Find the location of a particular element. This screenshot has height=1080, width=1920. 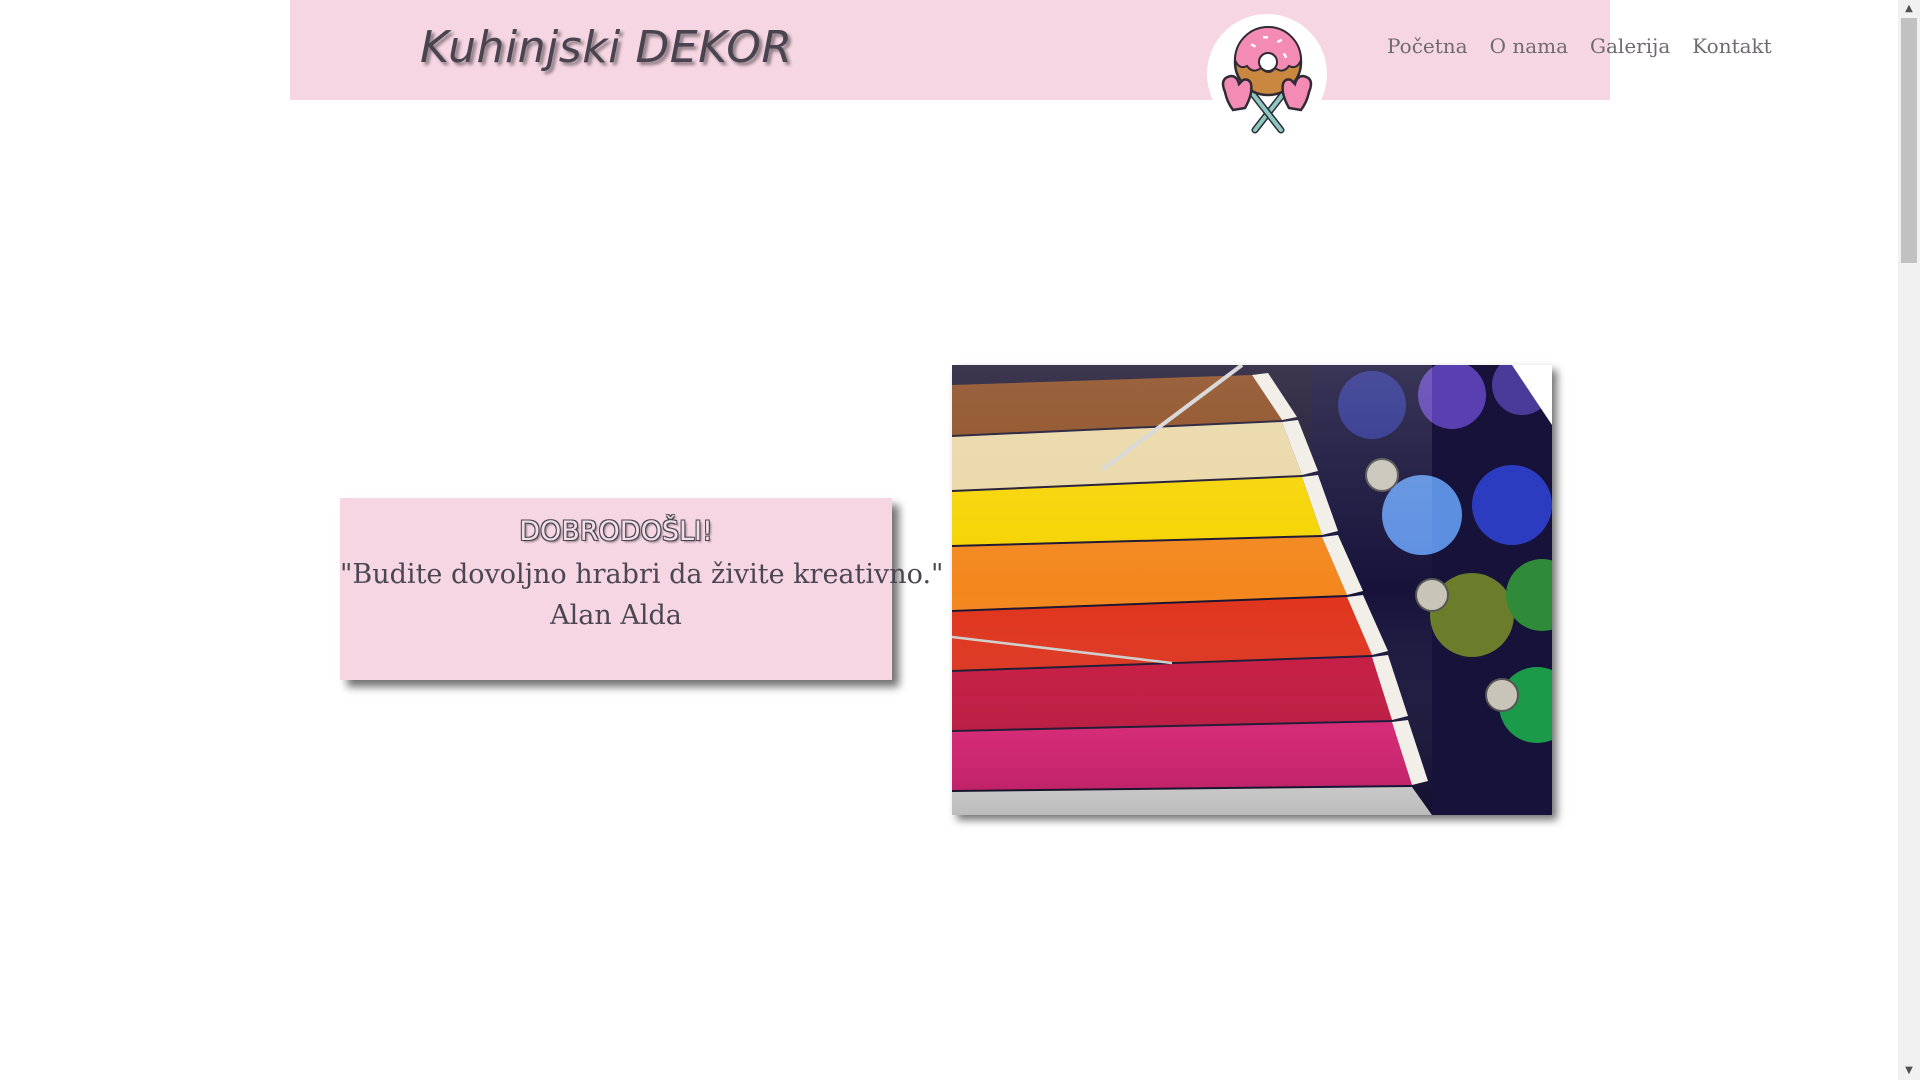

scroll-down-icon: ▼ is located at coordinates (1909, 1071).